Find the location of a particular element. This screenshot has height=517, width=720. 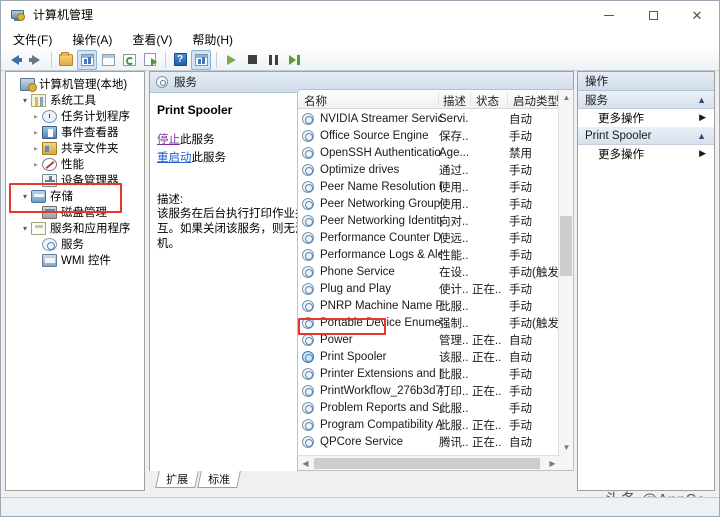

actions-group-services: 服务 ▲ is located at coordinates (646, 100).